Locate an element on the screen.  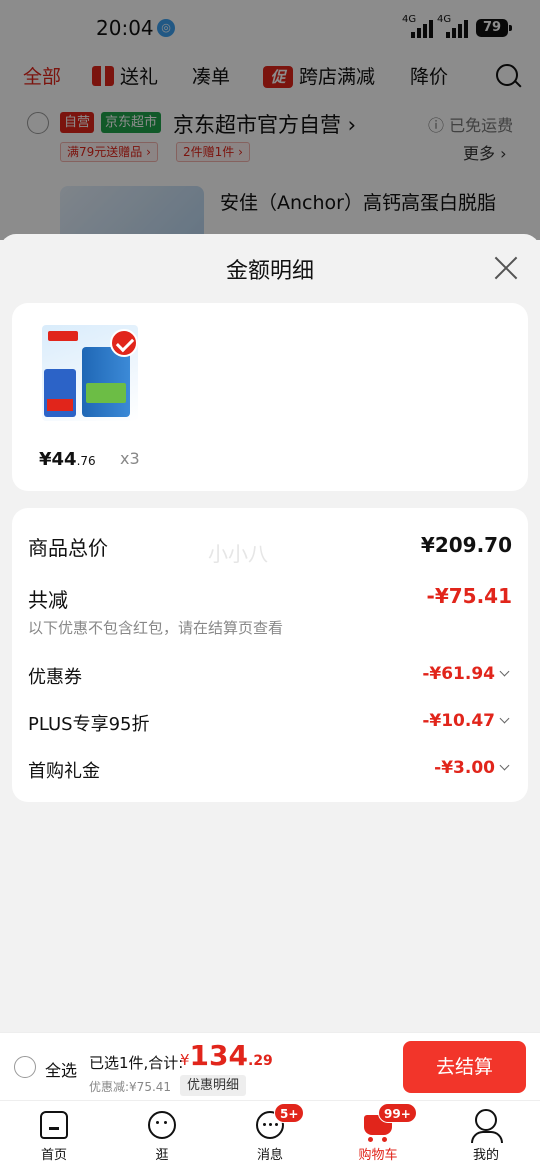
selected-summary: 已选1件,合计: is located at coordinates (136, 1063).